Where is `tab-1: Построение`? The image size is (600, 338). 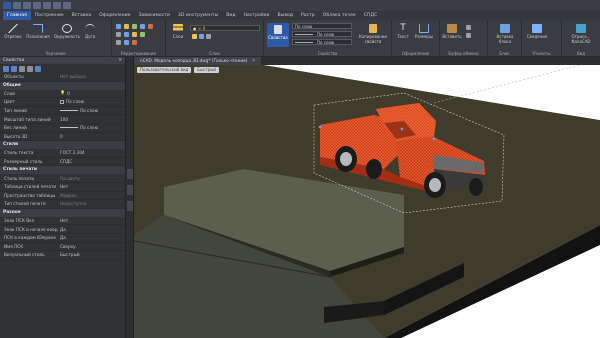
tab-1: Построение is located at coordinates (49, 15).